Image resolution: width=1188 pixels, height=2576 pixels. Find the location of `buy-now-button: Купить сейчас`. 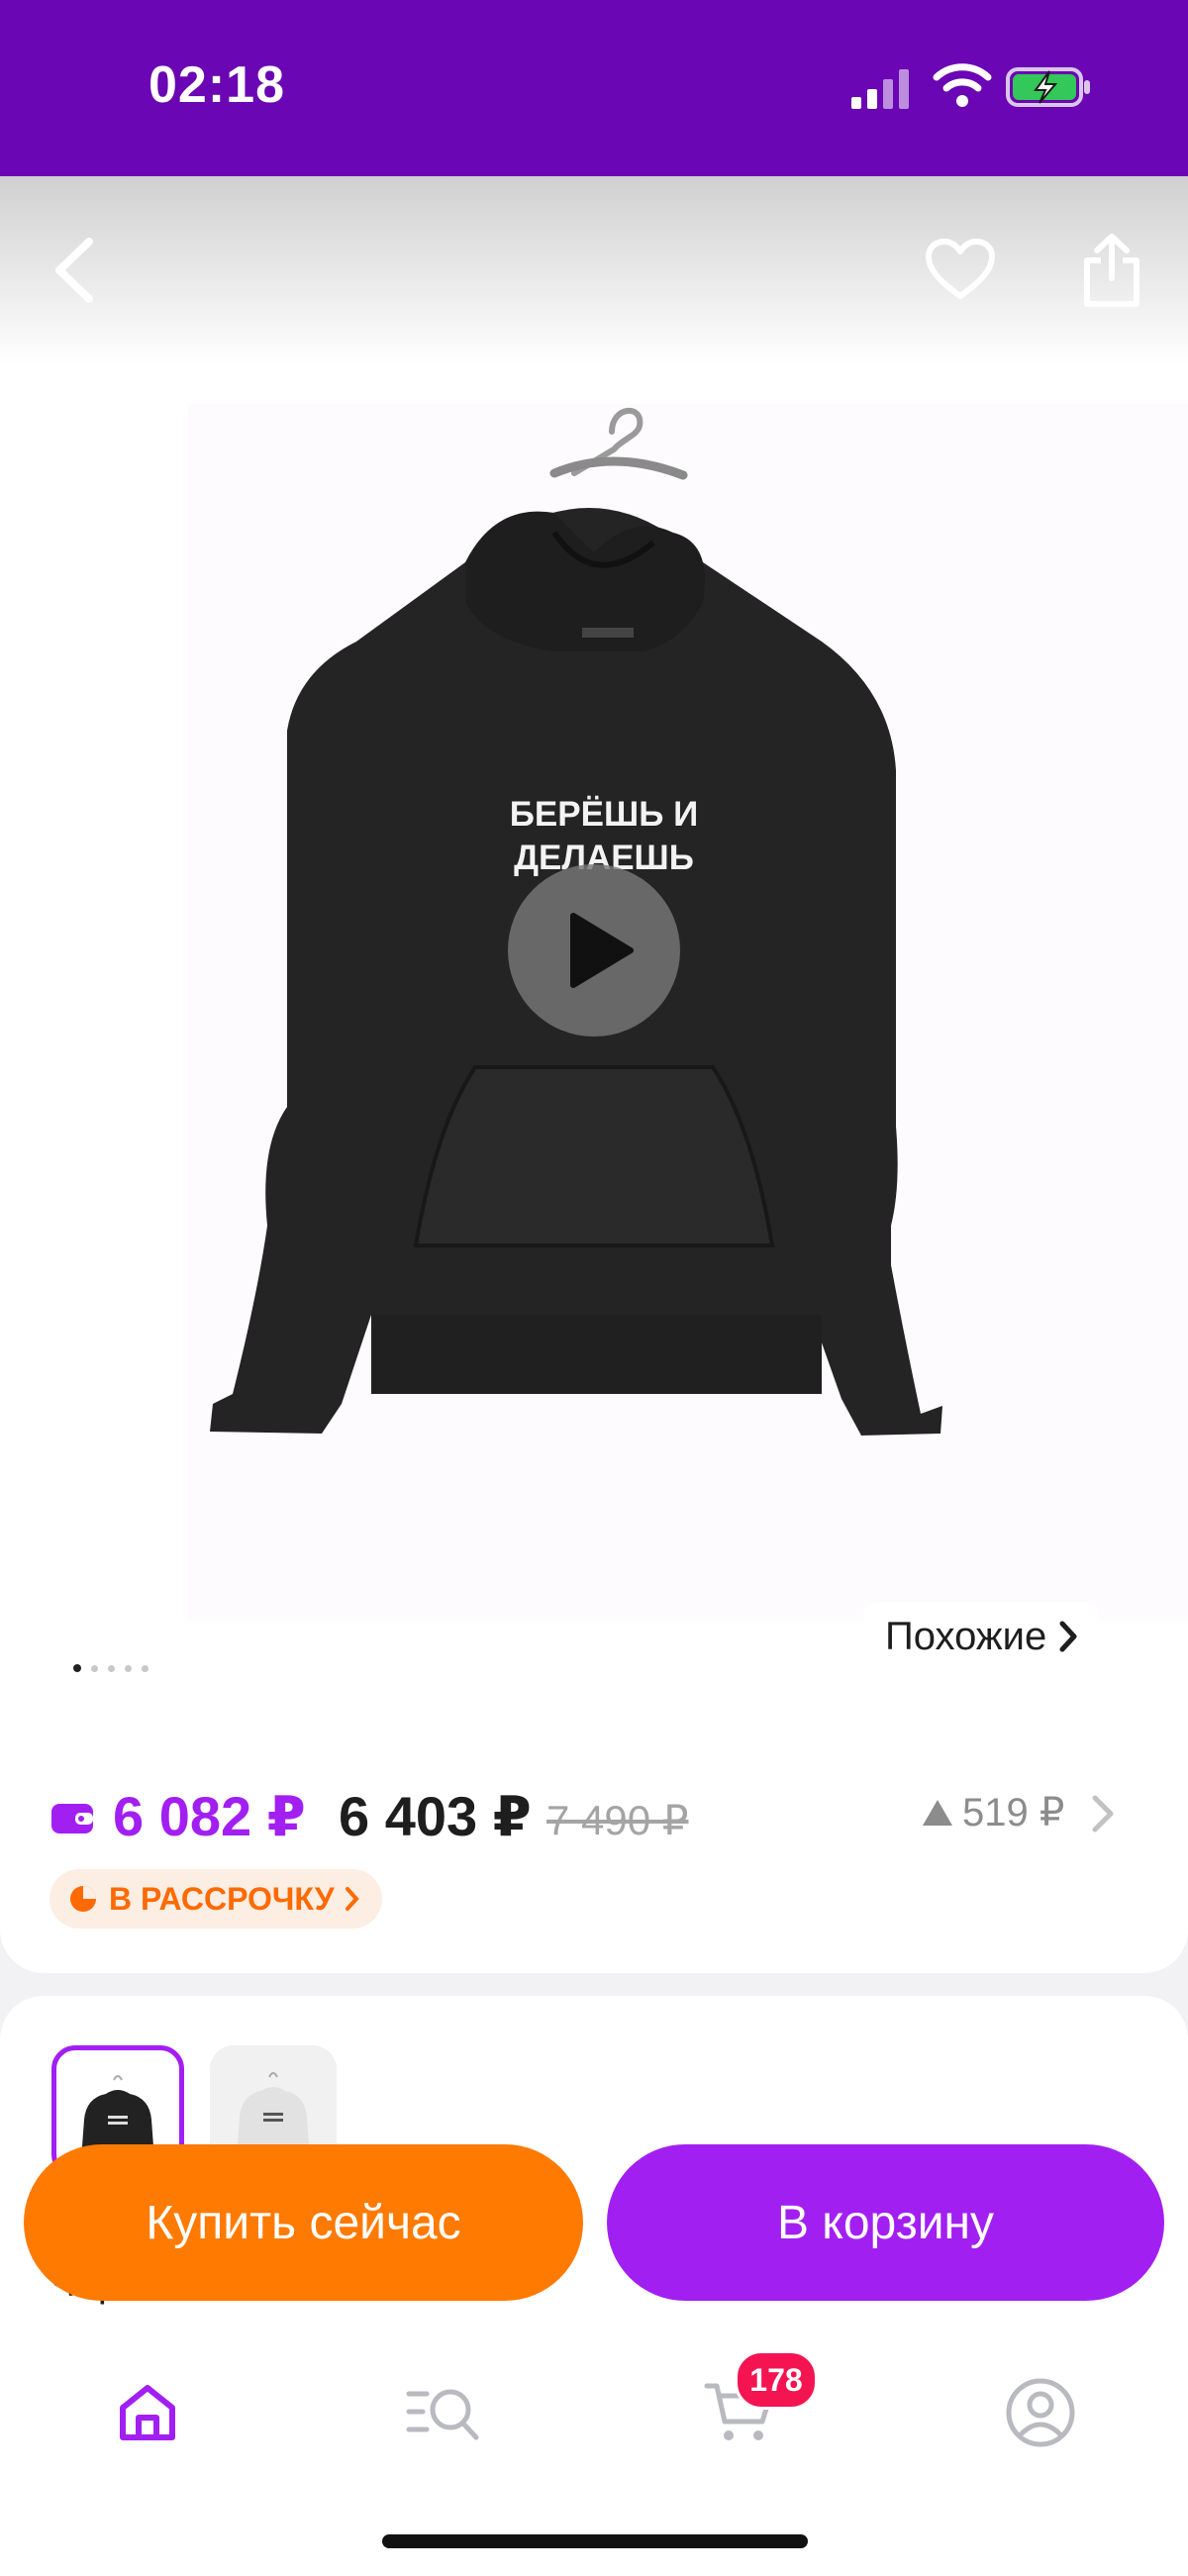

buy-now-button: Купить сейчас is located at coordinates (303, 2223).